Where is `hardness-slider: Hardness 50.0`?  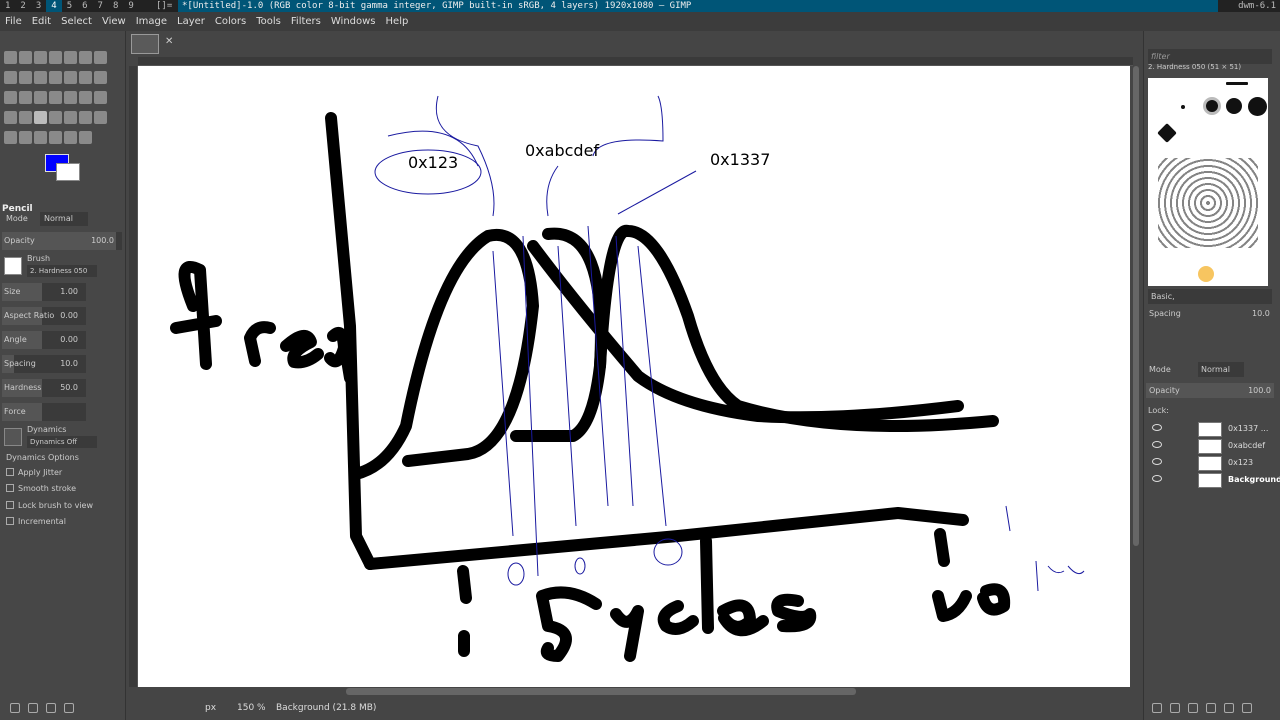 hardness-slider: Hardness 50.0 is located at coordinates (44, 388).